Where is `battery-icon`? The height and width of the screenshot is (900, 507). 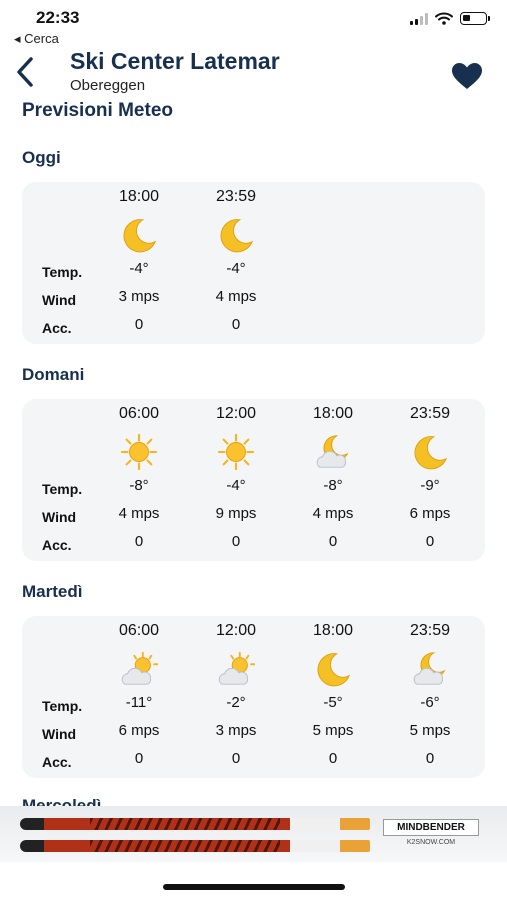 battery-icon is located at coordinates (475, 18).